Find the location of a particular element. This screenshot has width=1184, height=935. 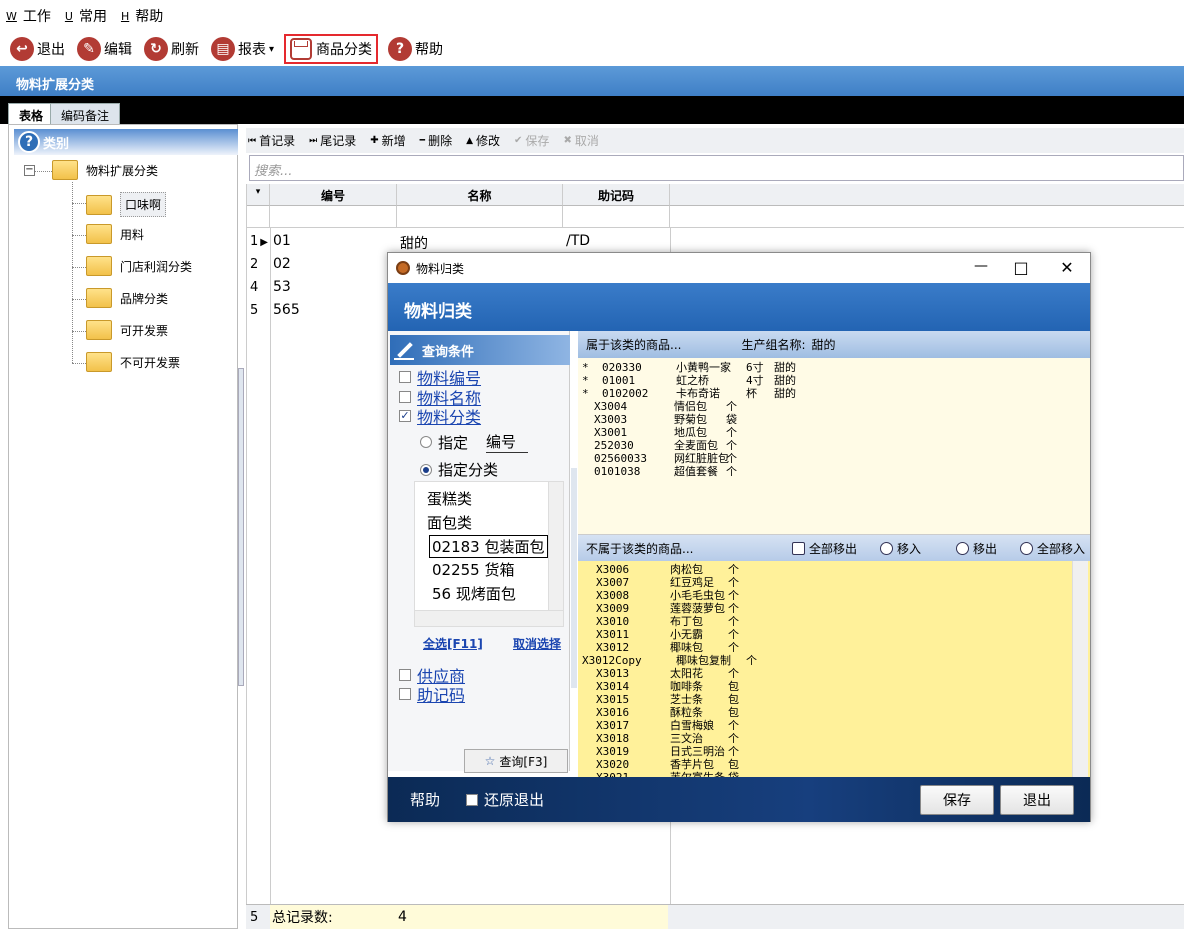

list-item-focused: 02183 包装面包 is located at coordinates (488, 546).